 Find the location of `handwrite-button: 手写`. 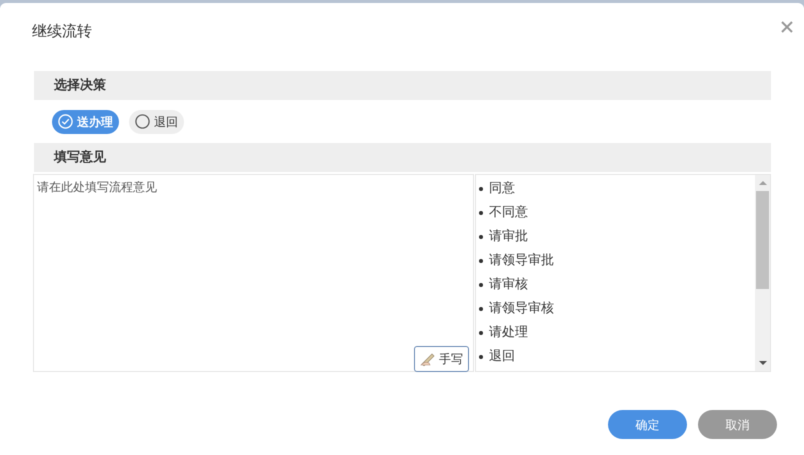

handwrite-button: 手写 is located at coordinates (441, 359).